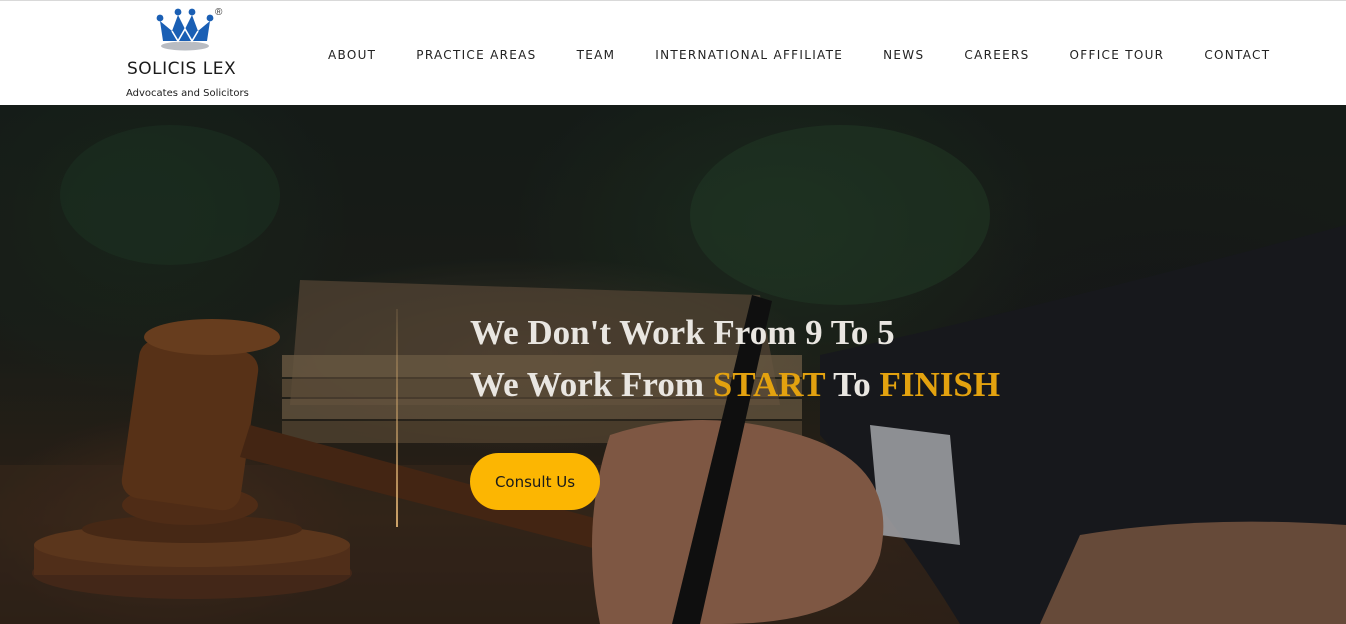  I want to click on registered-mark: ®, so click(219, 12).